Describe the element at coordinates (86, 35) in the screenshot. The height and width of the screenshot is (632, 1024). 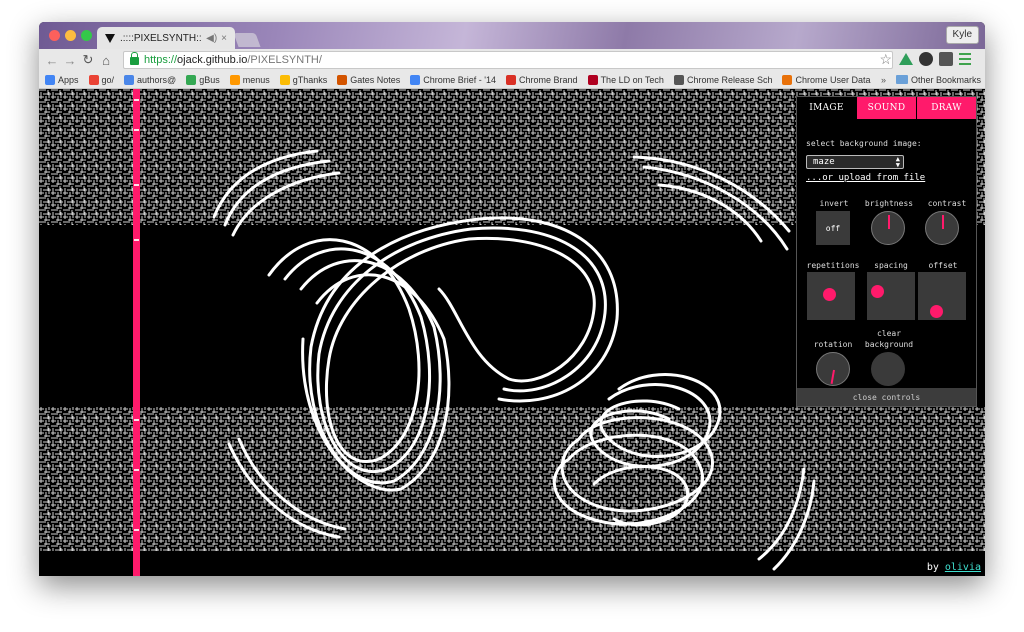
I see `maximize-window-button` at that location.